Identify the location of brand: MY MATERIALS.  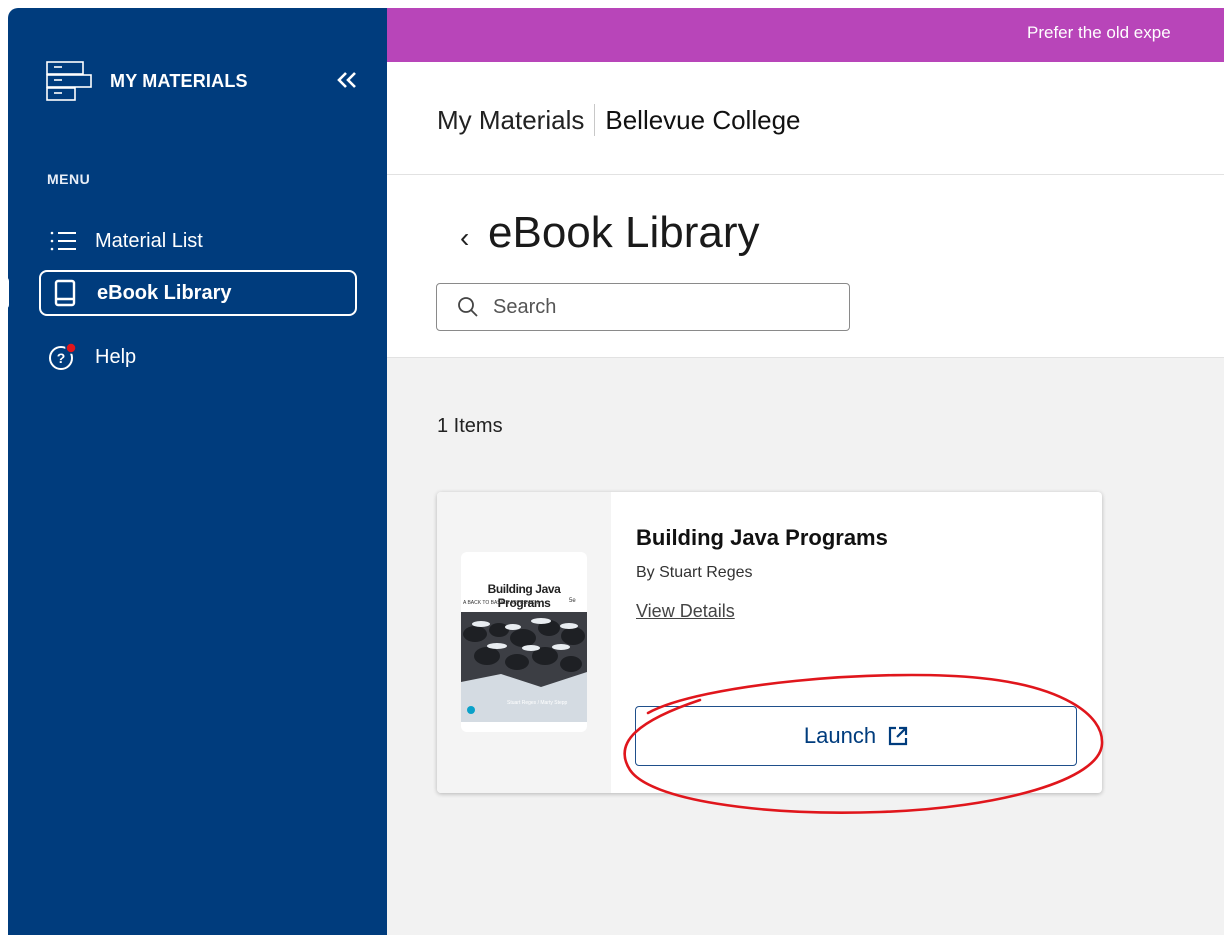
(147, 81).